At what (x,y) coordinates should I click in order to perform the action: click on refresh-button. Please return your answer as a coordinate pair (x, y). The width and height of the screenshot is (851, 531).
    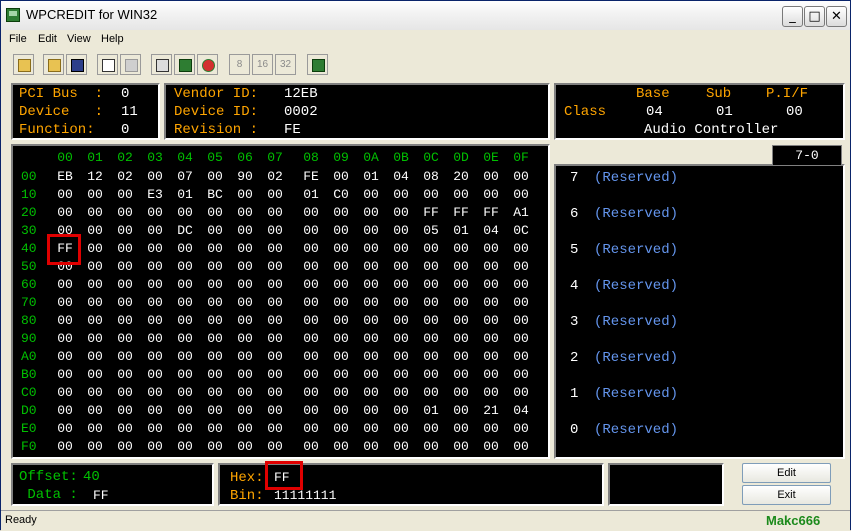
    Looking at the image, I should click on (207, 64).